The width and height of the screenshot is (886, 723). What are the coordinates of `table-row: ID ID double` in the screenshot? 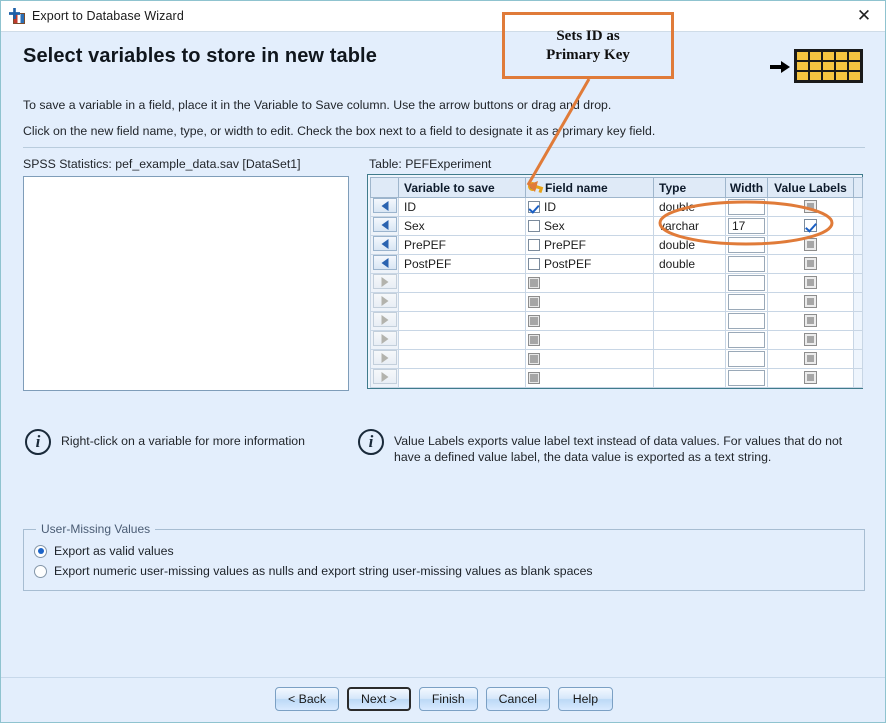 It's located at (616, 207).